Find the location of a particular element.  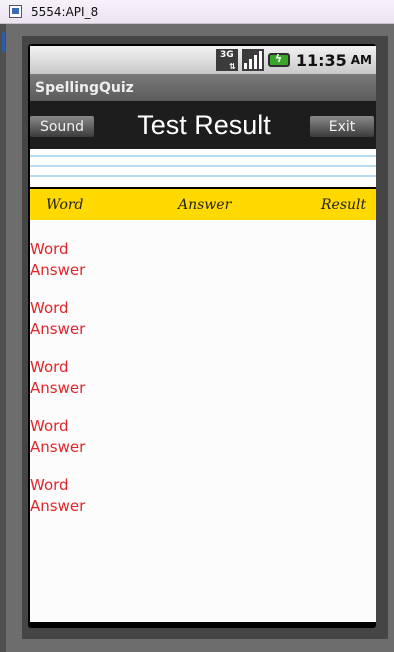

window-titlebar: 5554:API_8 is located at coordinates (197, 12).